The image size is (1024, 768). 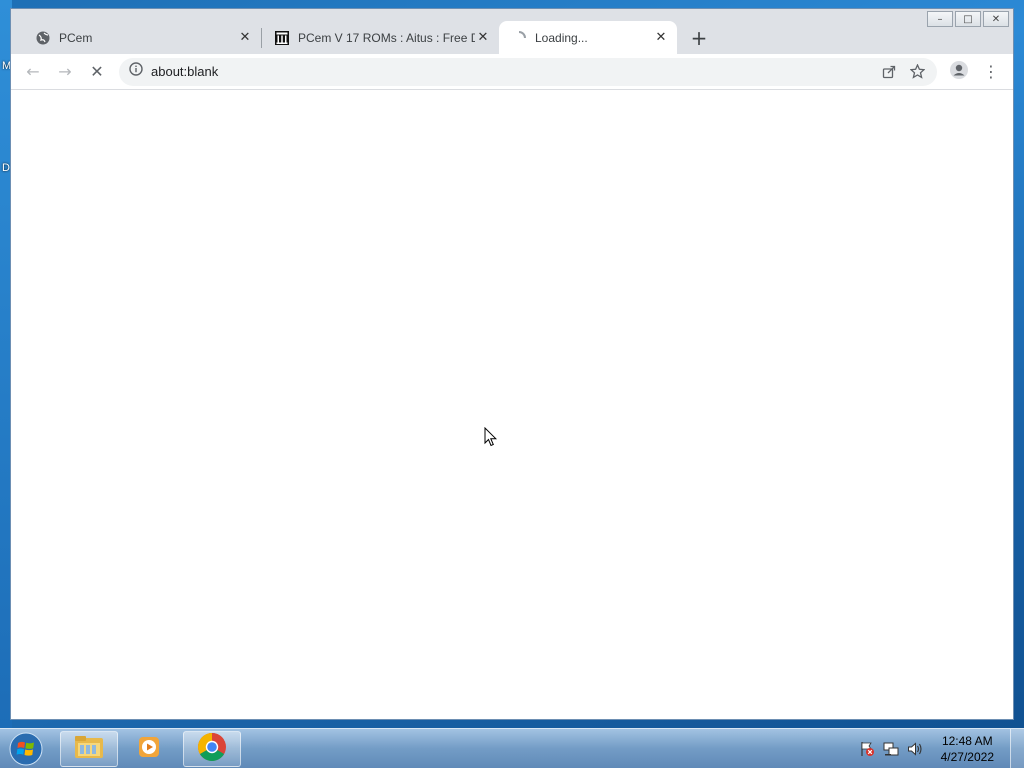 What do you see at coordinates (142, 37) in the screenshot?
I see `tab-pcem: PCem ✕` at bounding box center [142, 37].